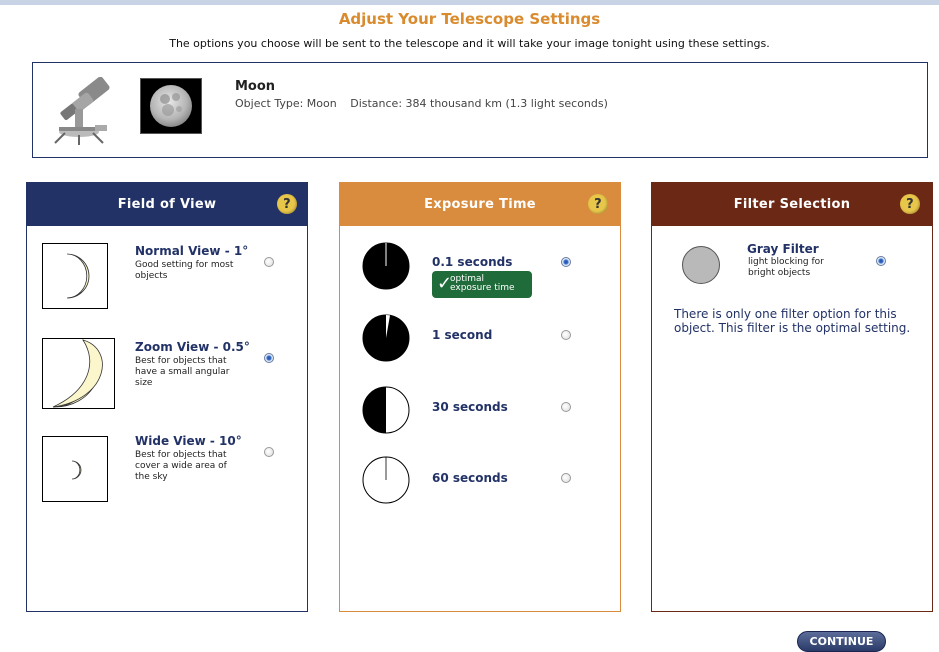 This screenshot has height=652, width=939. I want to click on zoom-view-radio, so click(269, 358).